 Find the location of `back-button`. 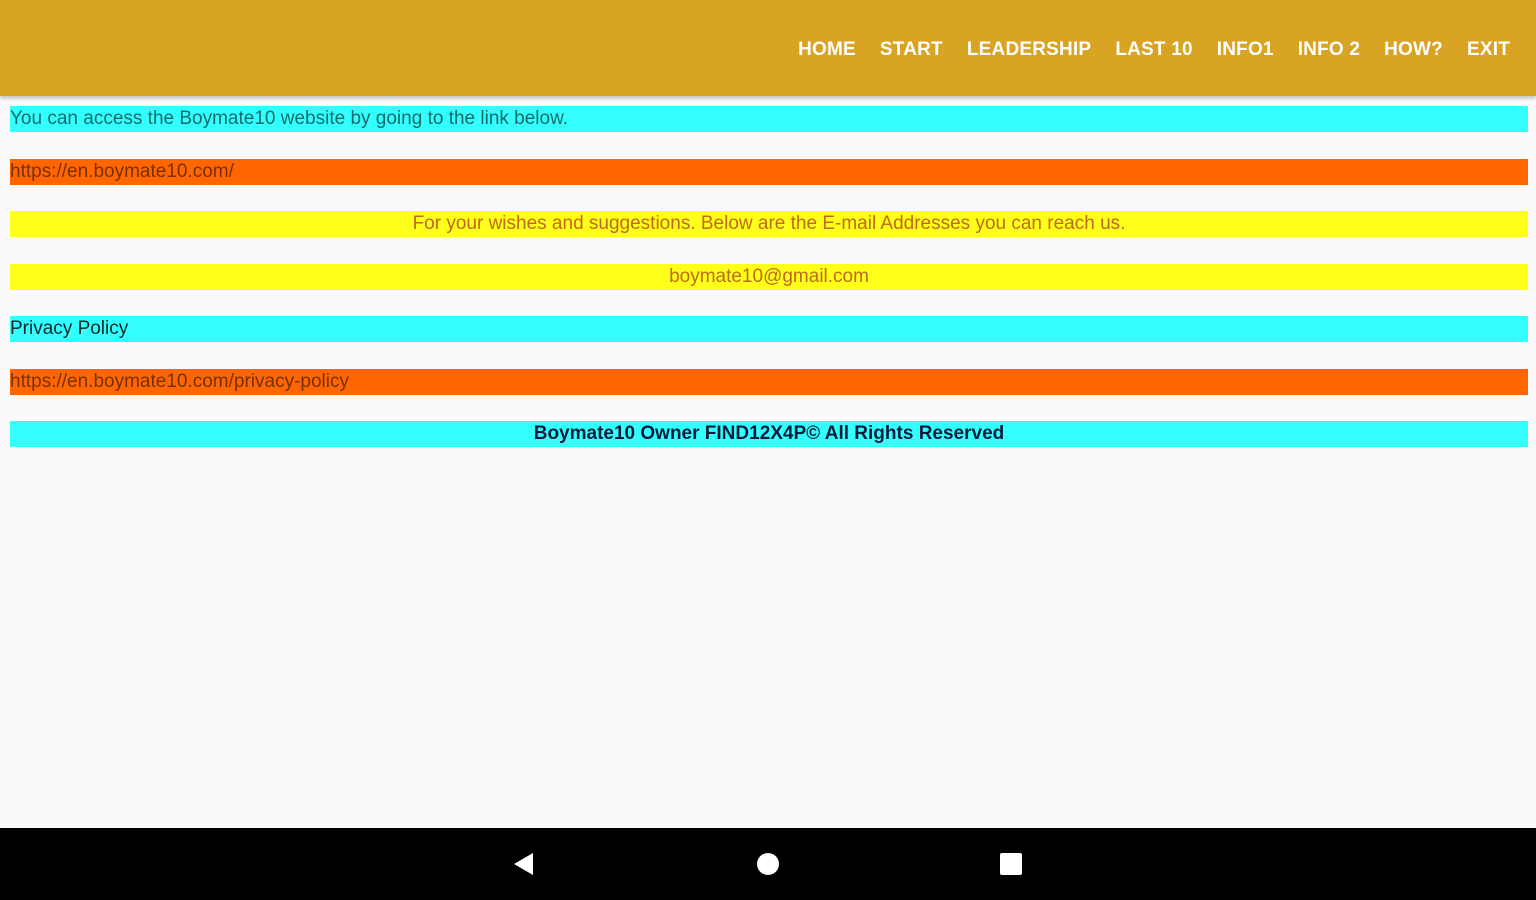

back-button is located at coordinates (524, 864).